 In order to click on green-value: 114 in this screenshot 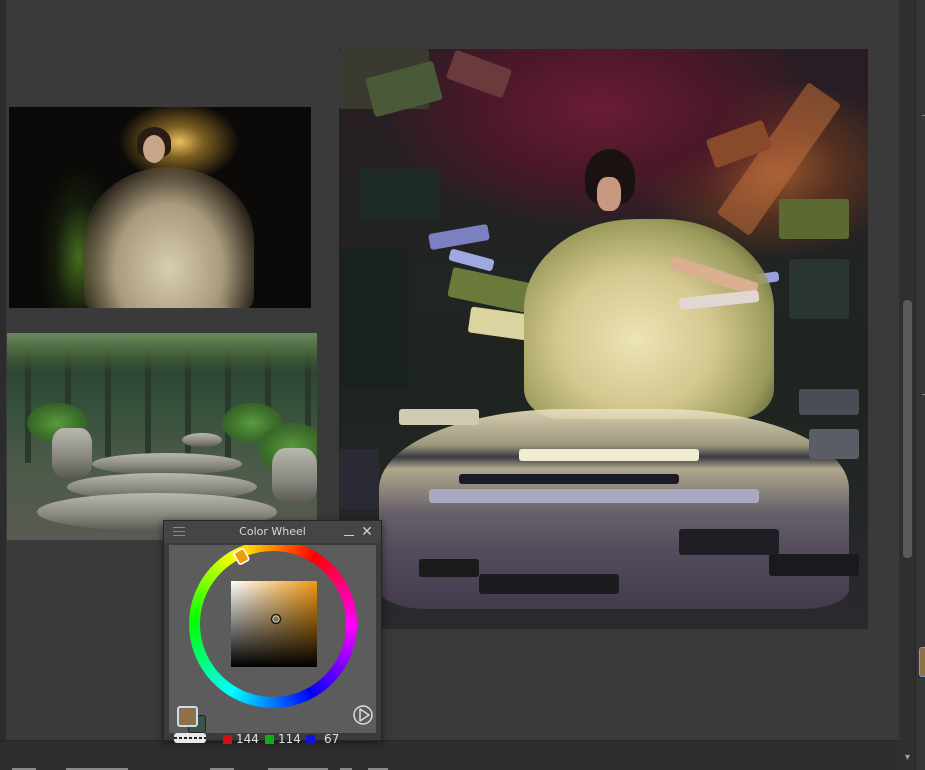, I will do `click(289, 739)`.